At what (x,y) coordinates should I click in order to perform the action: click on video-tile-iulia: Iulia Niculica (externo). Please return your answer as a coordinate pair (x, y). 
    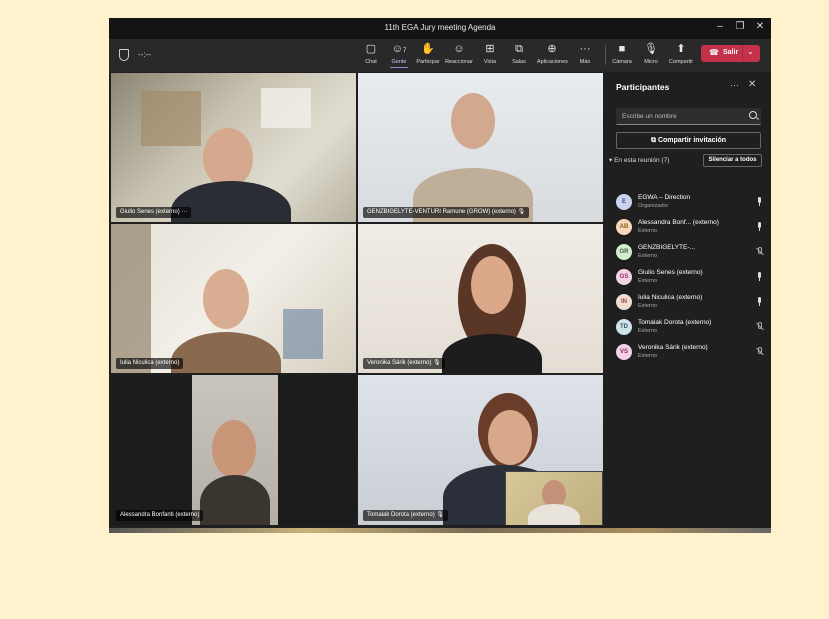
    Looking at the image, I should click on (233, 298).